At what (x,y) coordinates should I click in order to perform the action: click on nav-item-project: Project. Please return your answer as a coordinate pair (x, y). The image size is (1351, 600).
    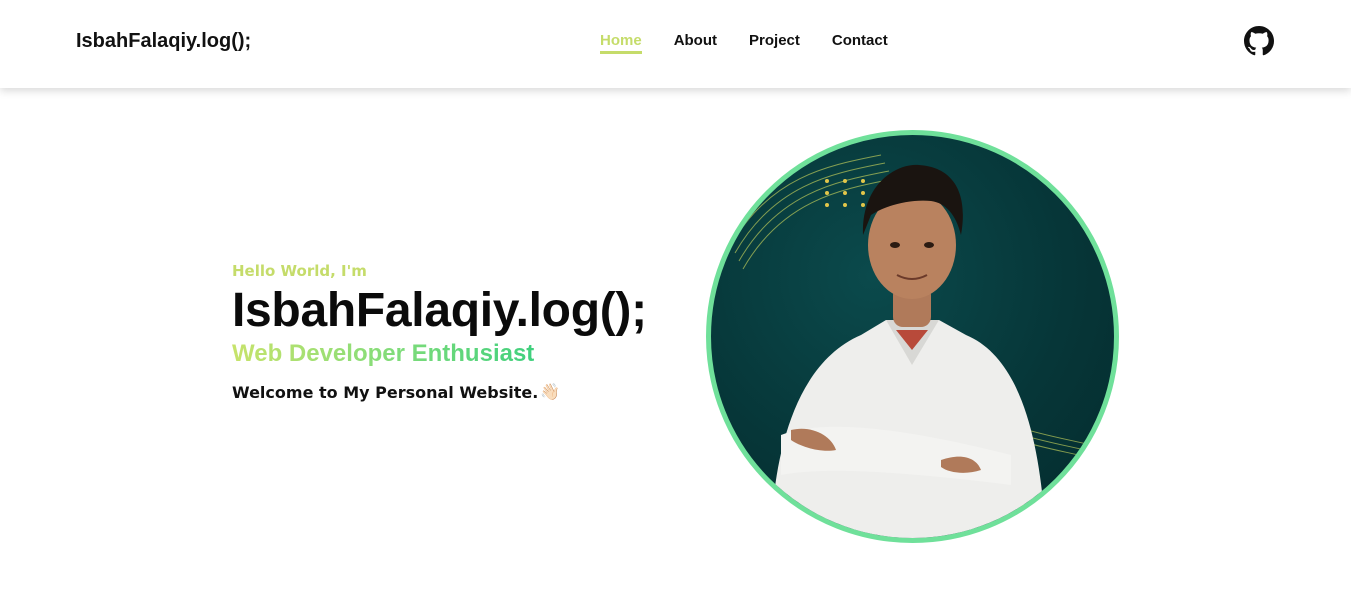
    Looking at the image, I should click on (774, 43).